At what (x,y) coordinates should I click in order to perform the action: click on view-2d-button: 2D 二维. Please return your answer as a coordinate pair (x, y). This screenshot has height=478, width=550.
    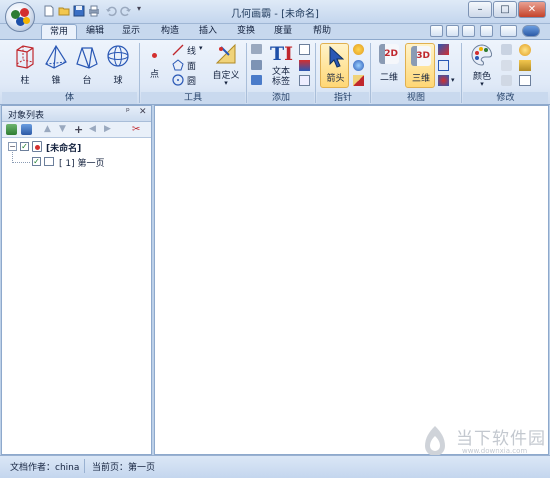
    Looking at the image, I should click on (389, 66).